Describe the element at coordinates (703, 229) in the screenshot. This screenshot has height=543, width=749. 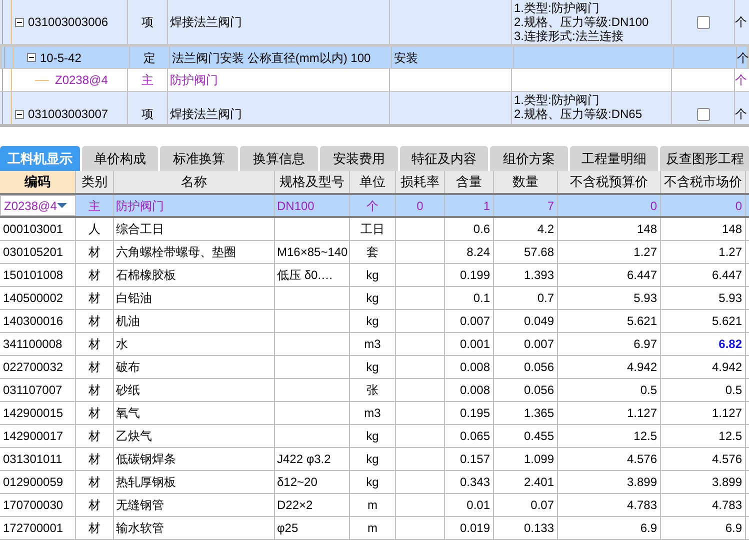
I see `market-price-cell: 148` at that location.